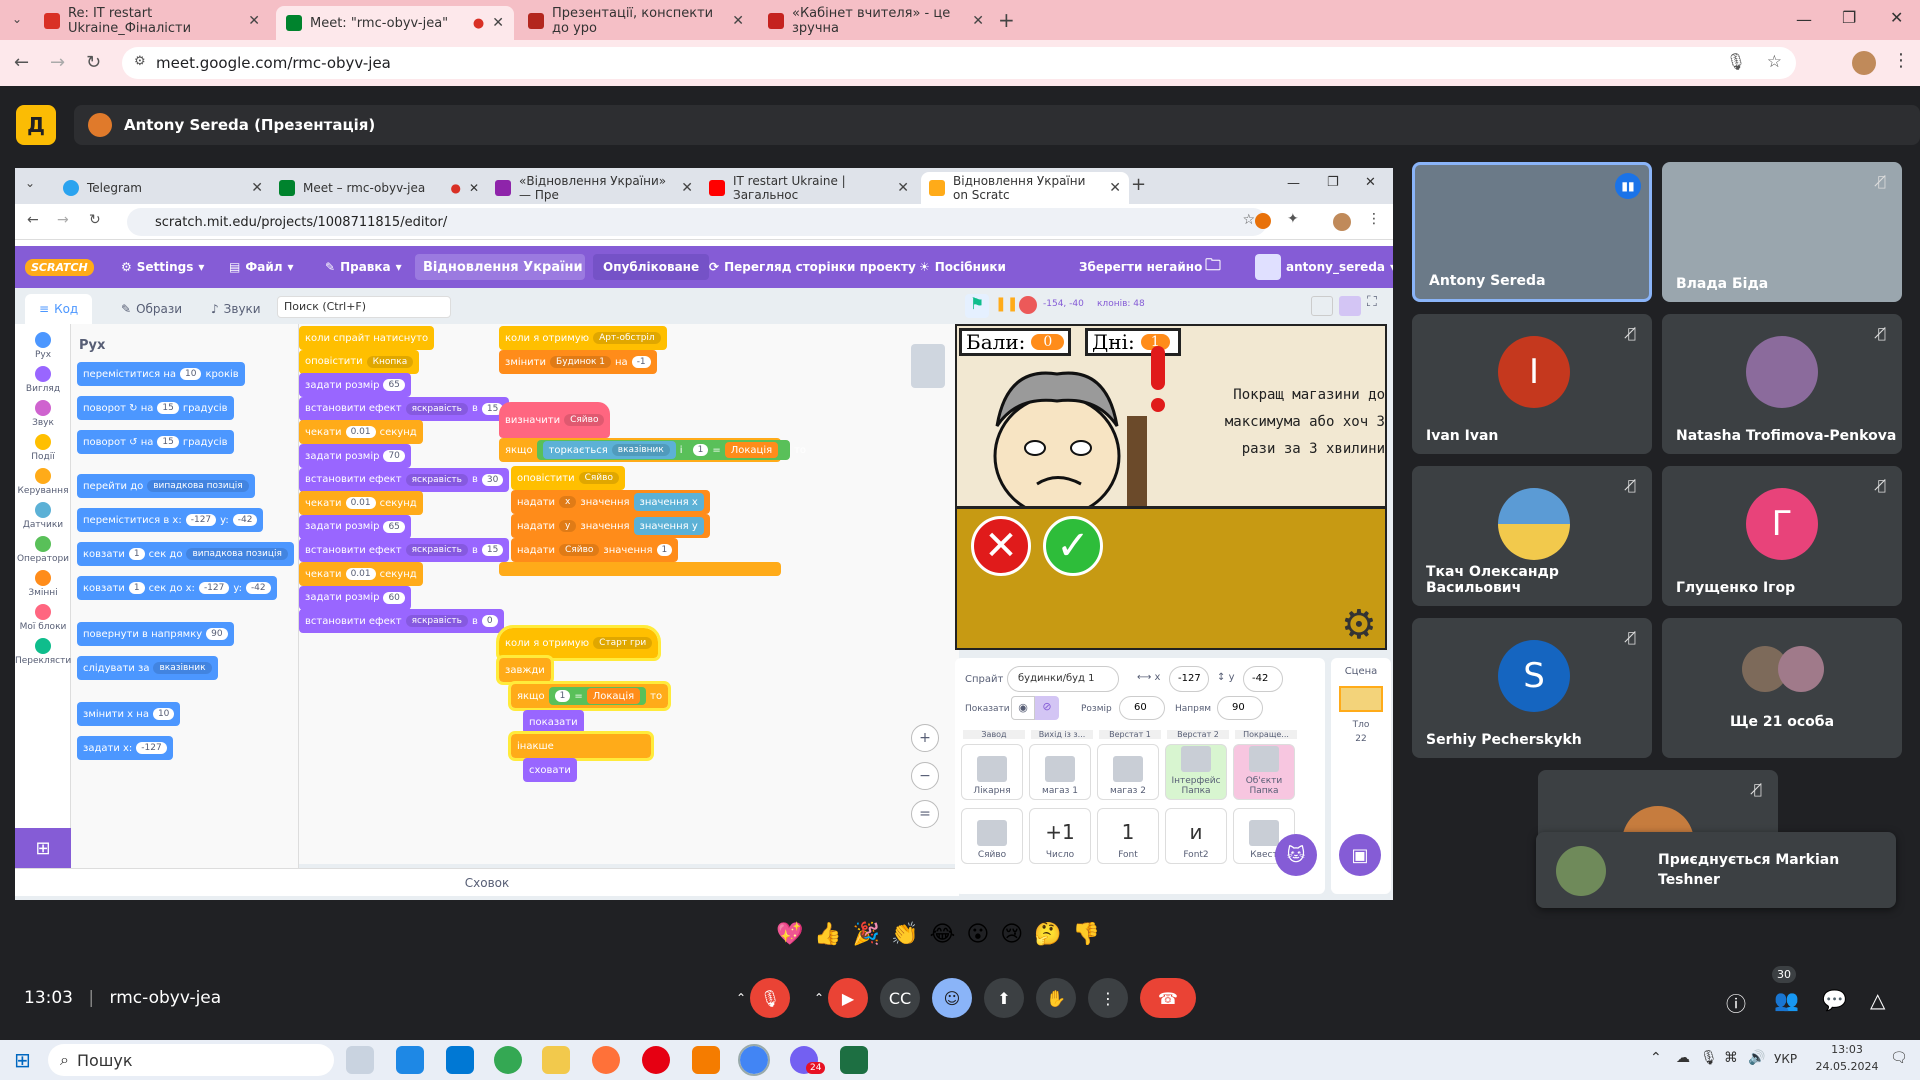 The image size is (1920, 1080). I want to click on script-block: задати розмір 60, so click(355, 597).